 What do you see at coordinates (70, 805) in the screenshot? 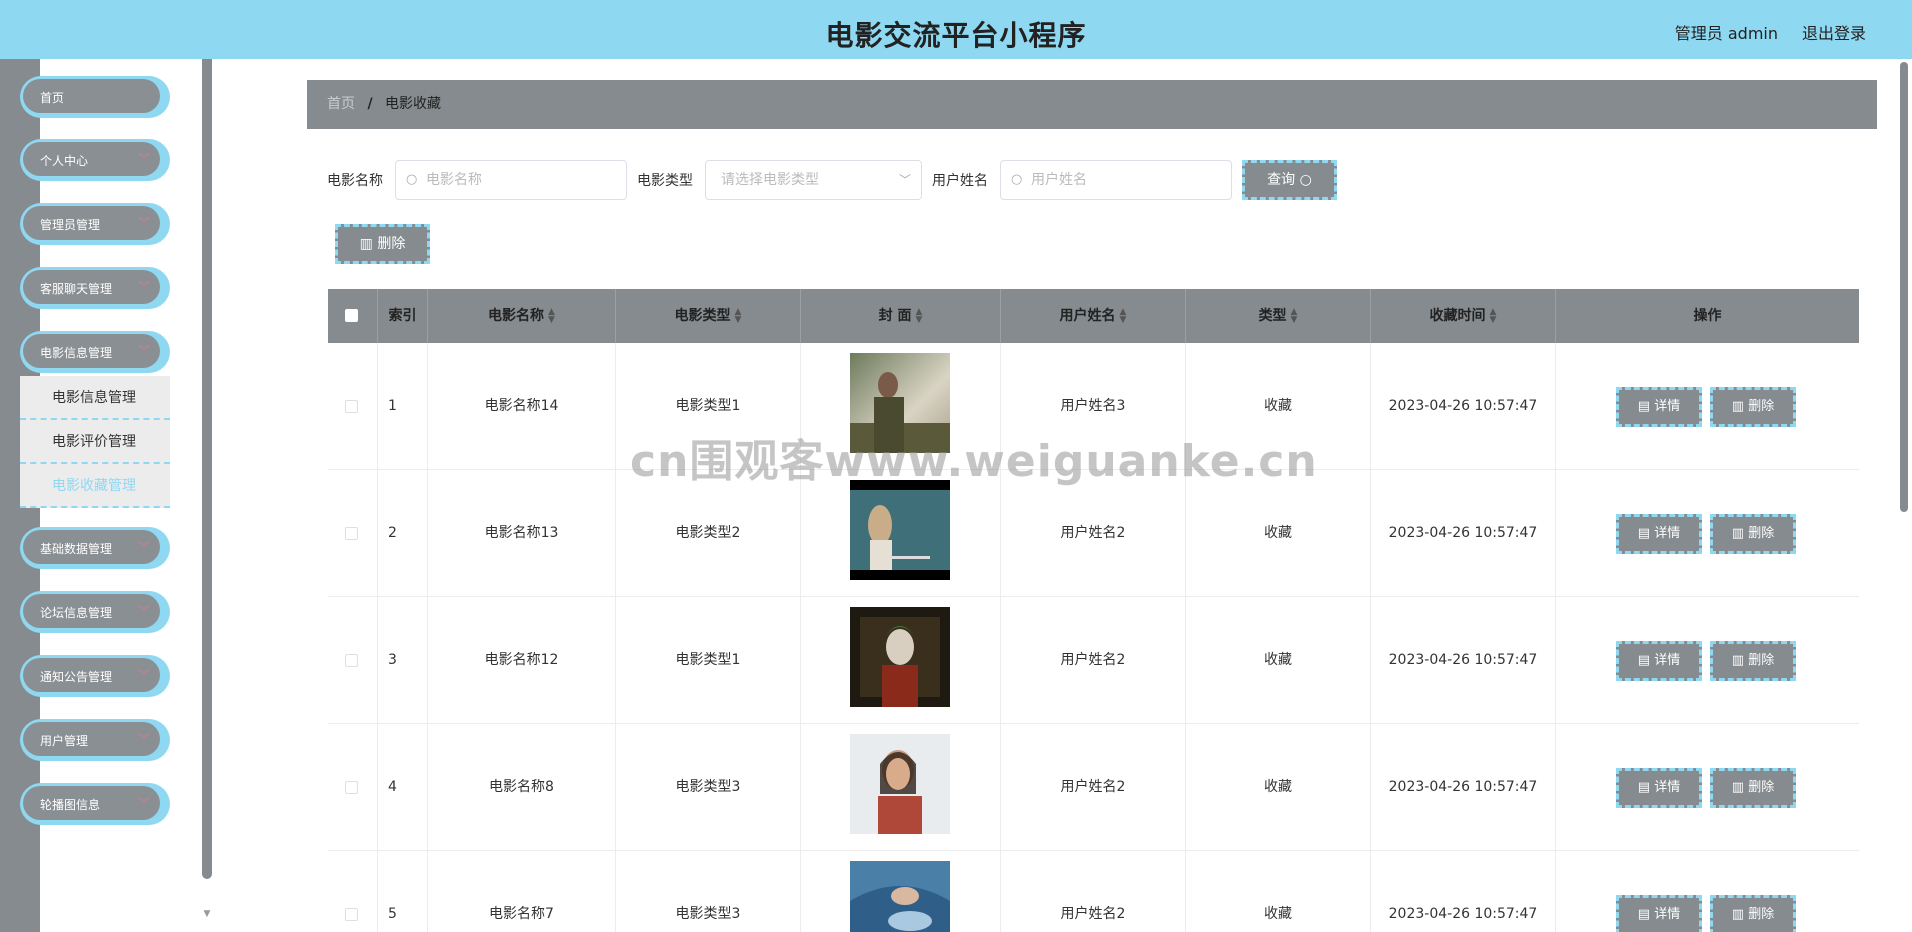
I see `sidebar-item-label: 轮播图信息` at bounding box center [70, 805].